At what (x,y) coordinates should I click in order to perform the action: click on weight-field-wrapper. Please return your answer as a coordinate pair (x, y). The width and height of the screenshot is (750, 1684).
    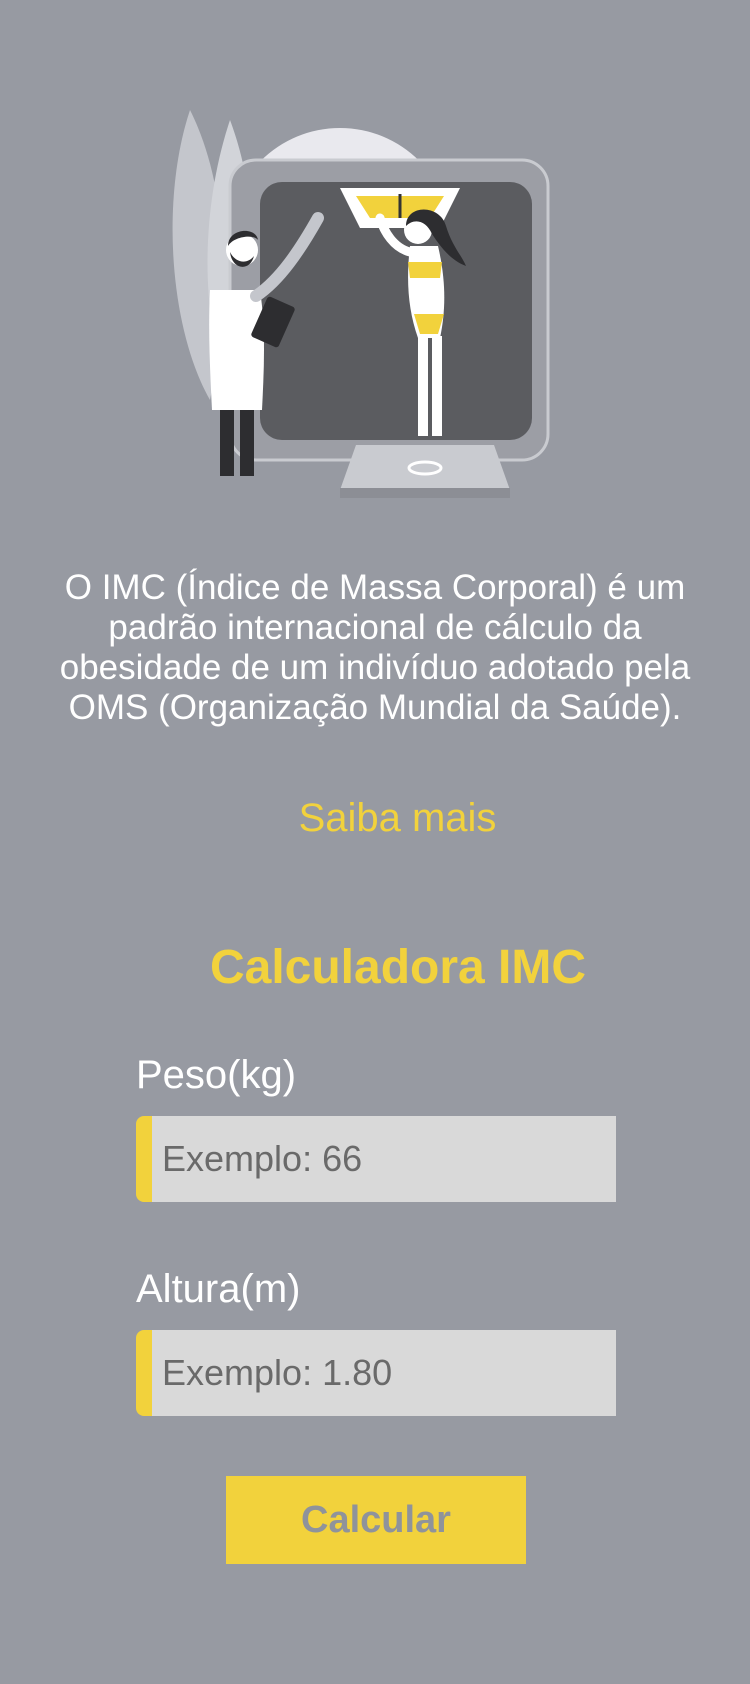
    Looking at the image, I should click on (376, 1159).